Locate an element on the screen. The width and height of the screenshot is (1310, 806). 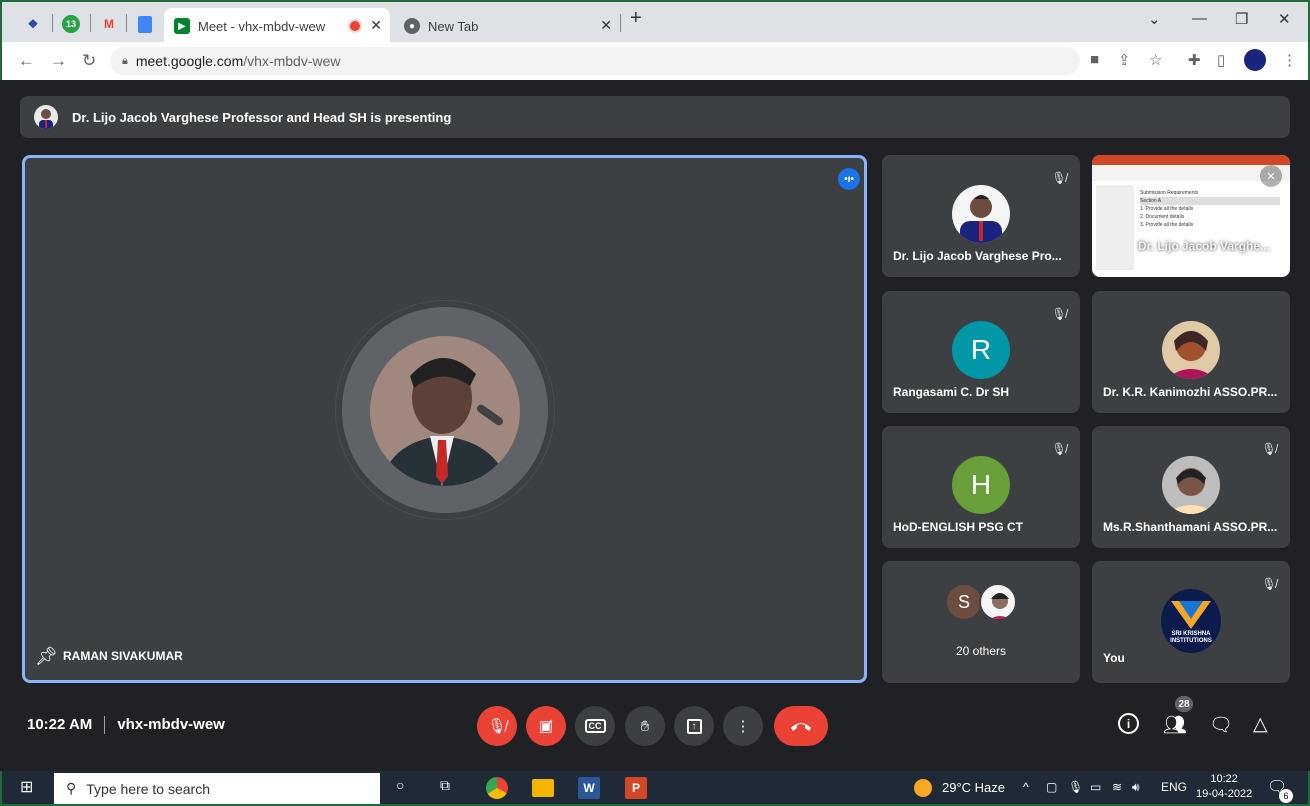
participant-count-badge: 28 is located at coordinates (1184, 704).